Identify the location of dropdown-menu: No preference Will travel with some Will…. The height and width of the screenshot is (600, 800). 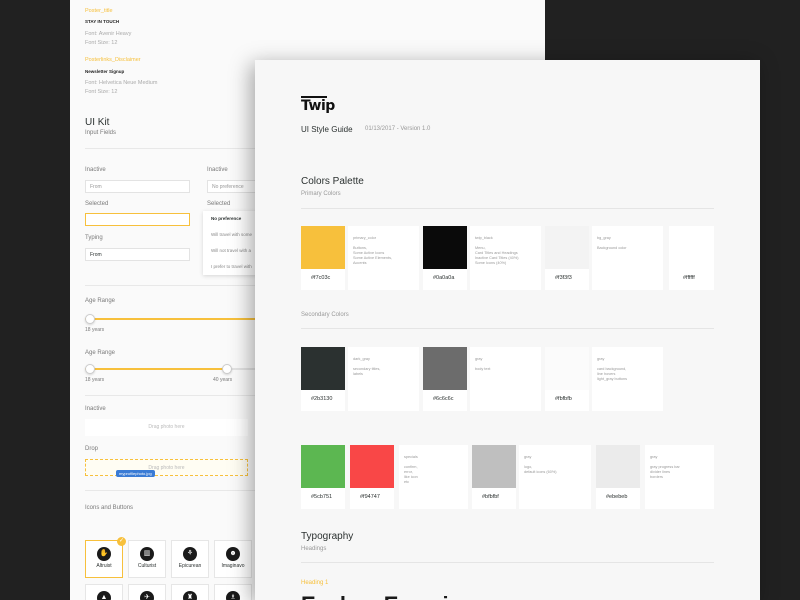
(230, 243).